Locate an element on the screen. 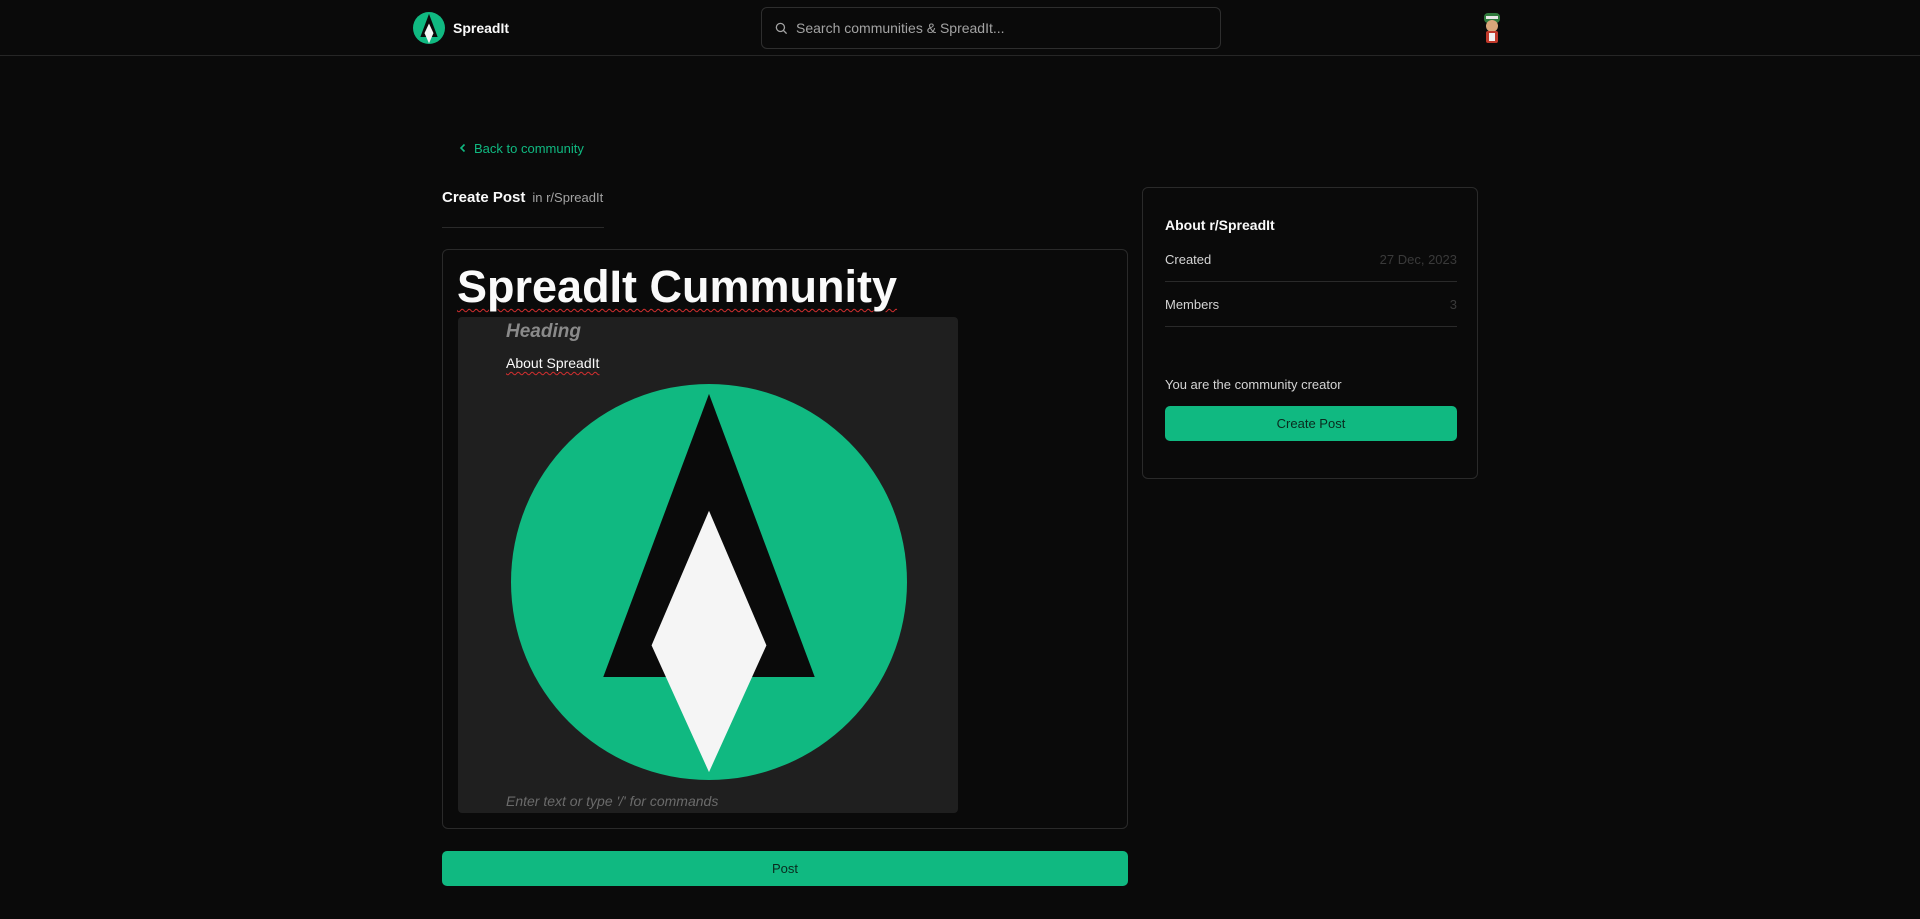 The width and height of the screenshot is (1920, 919). body-text-placeholder: Enter text or type '/' for commands is located at coordinates (612, 801).